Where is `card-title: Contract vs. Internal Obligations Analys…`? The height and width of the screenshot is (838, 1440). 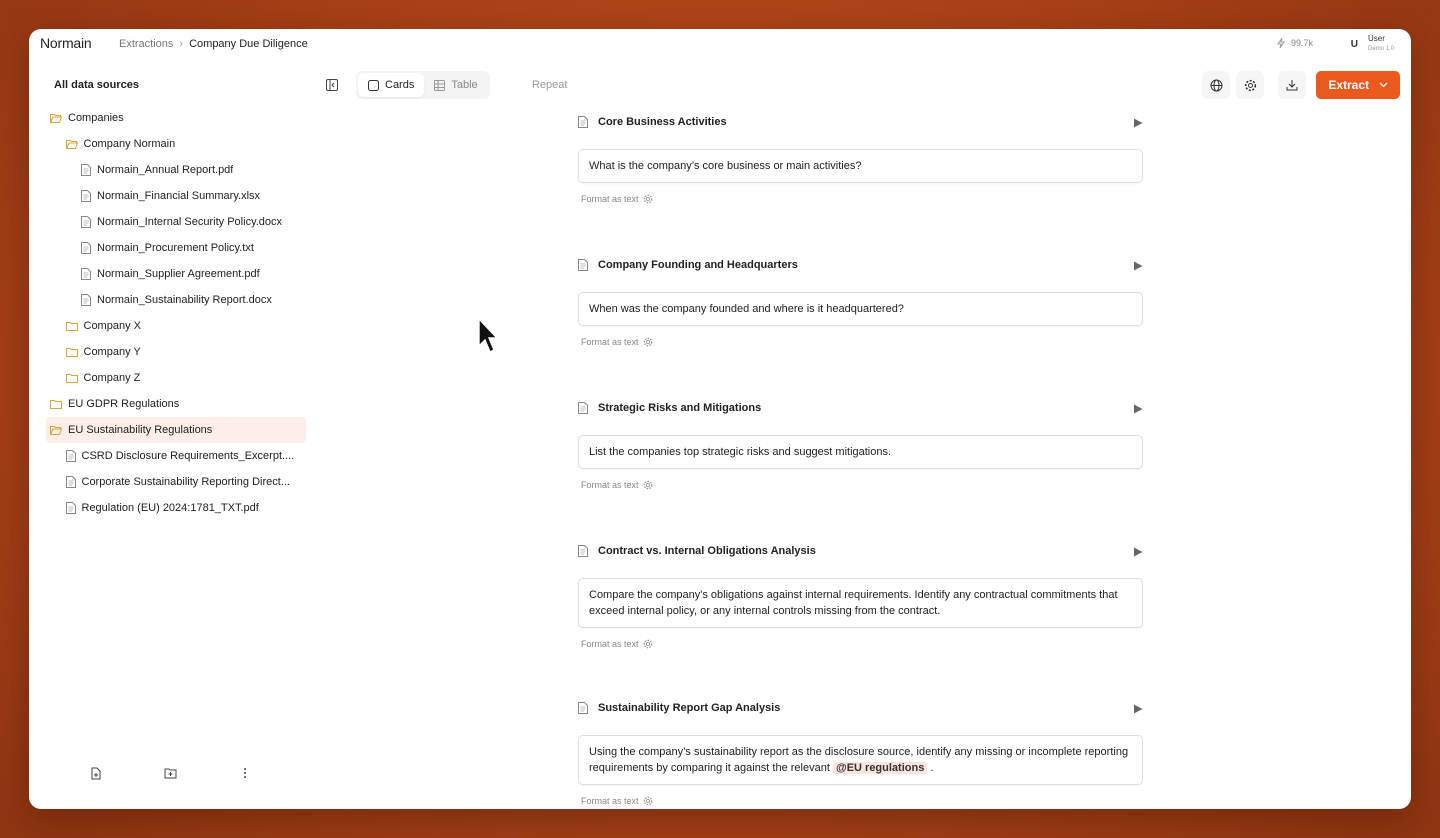 card-title: Contract vs. Internal Obligations Analys… is located at coordinates (707, 551).